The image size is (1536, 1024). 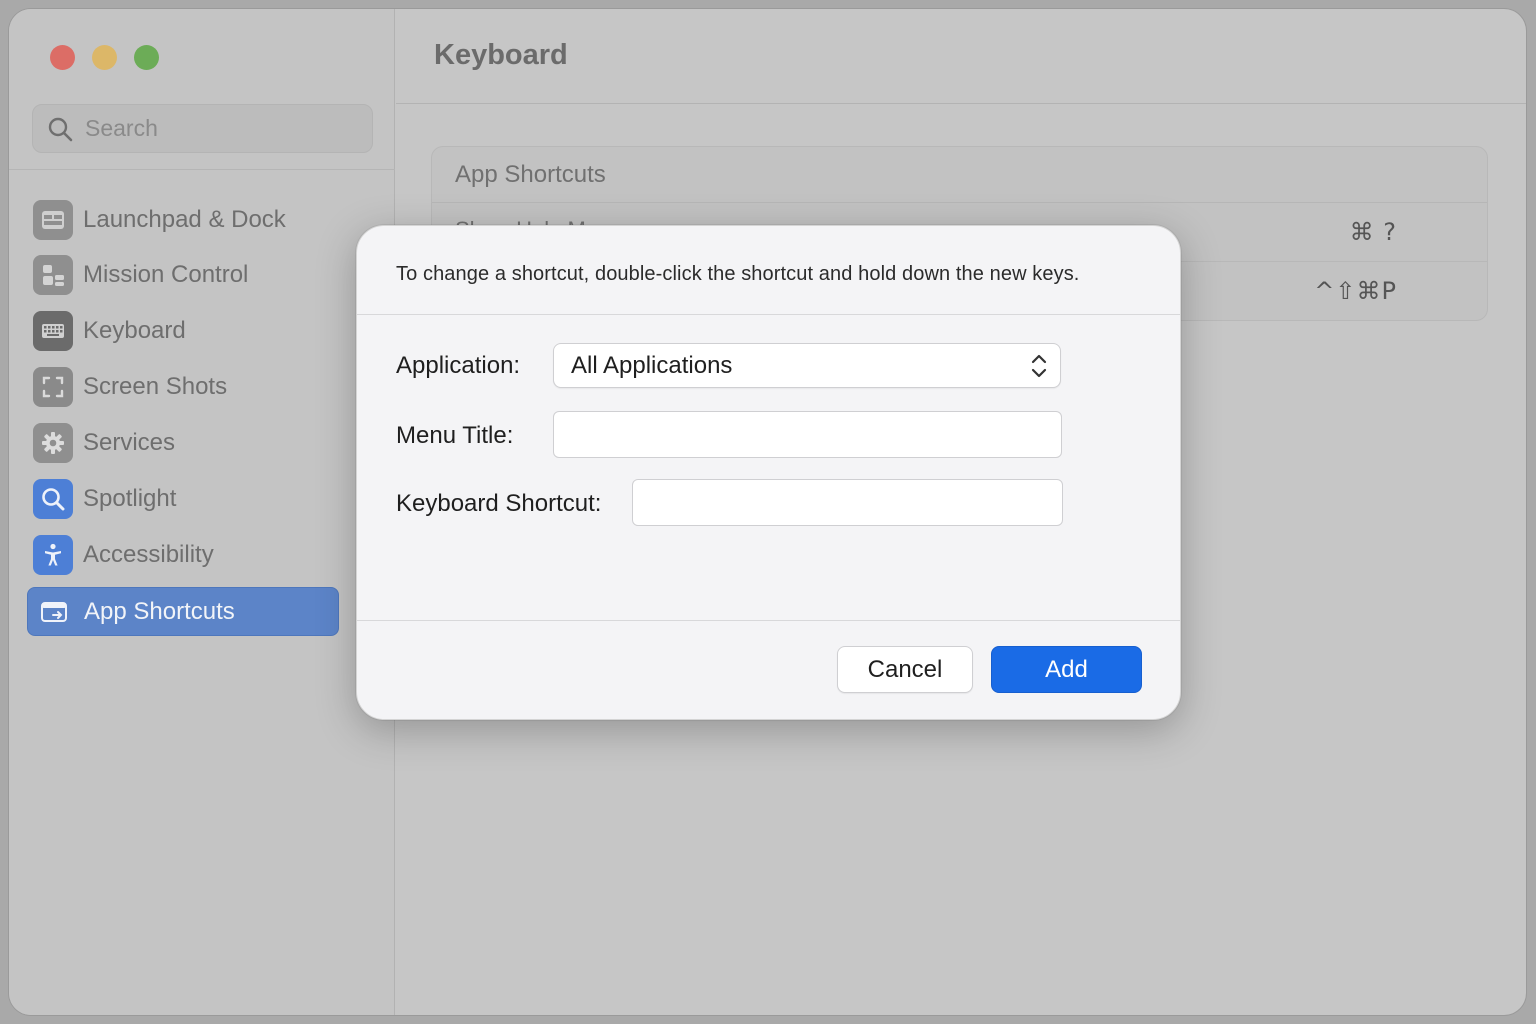 What do you see at coordinates (53, 386) in the screenshot?
I see `screenshot-icon` at bounding box center [53, 386].